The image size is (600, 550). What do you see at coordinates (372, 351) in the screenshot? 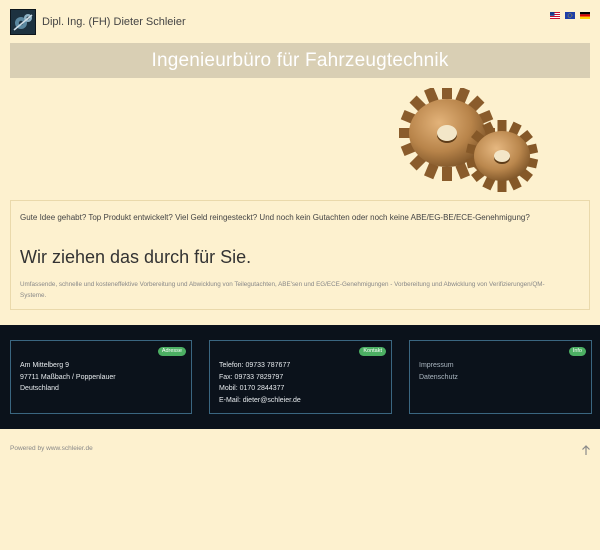
I see `contact-badge: Kontakt` at bounding box center [372, 351].